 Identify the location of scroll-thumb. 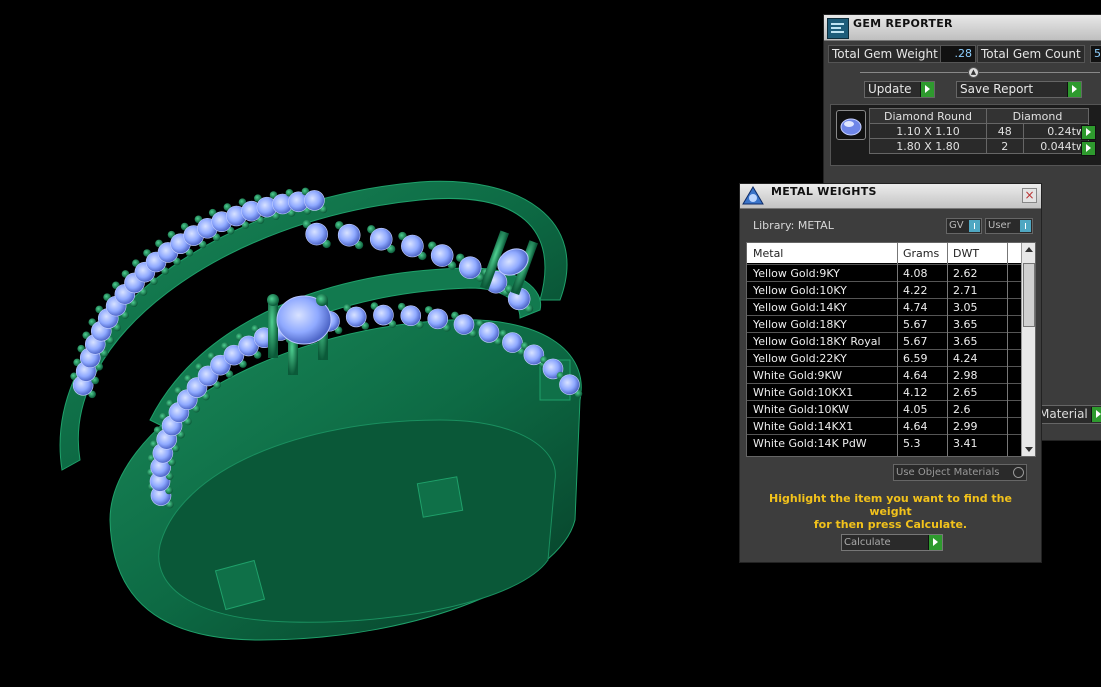
(1029, 295).